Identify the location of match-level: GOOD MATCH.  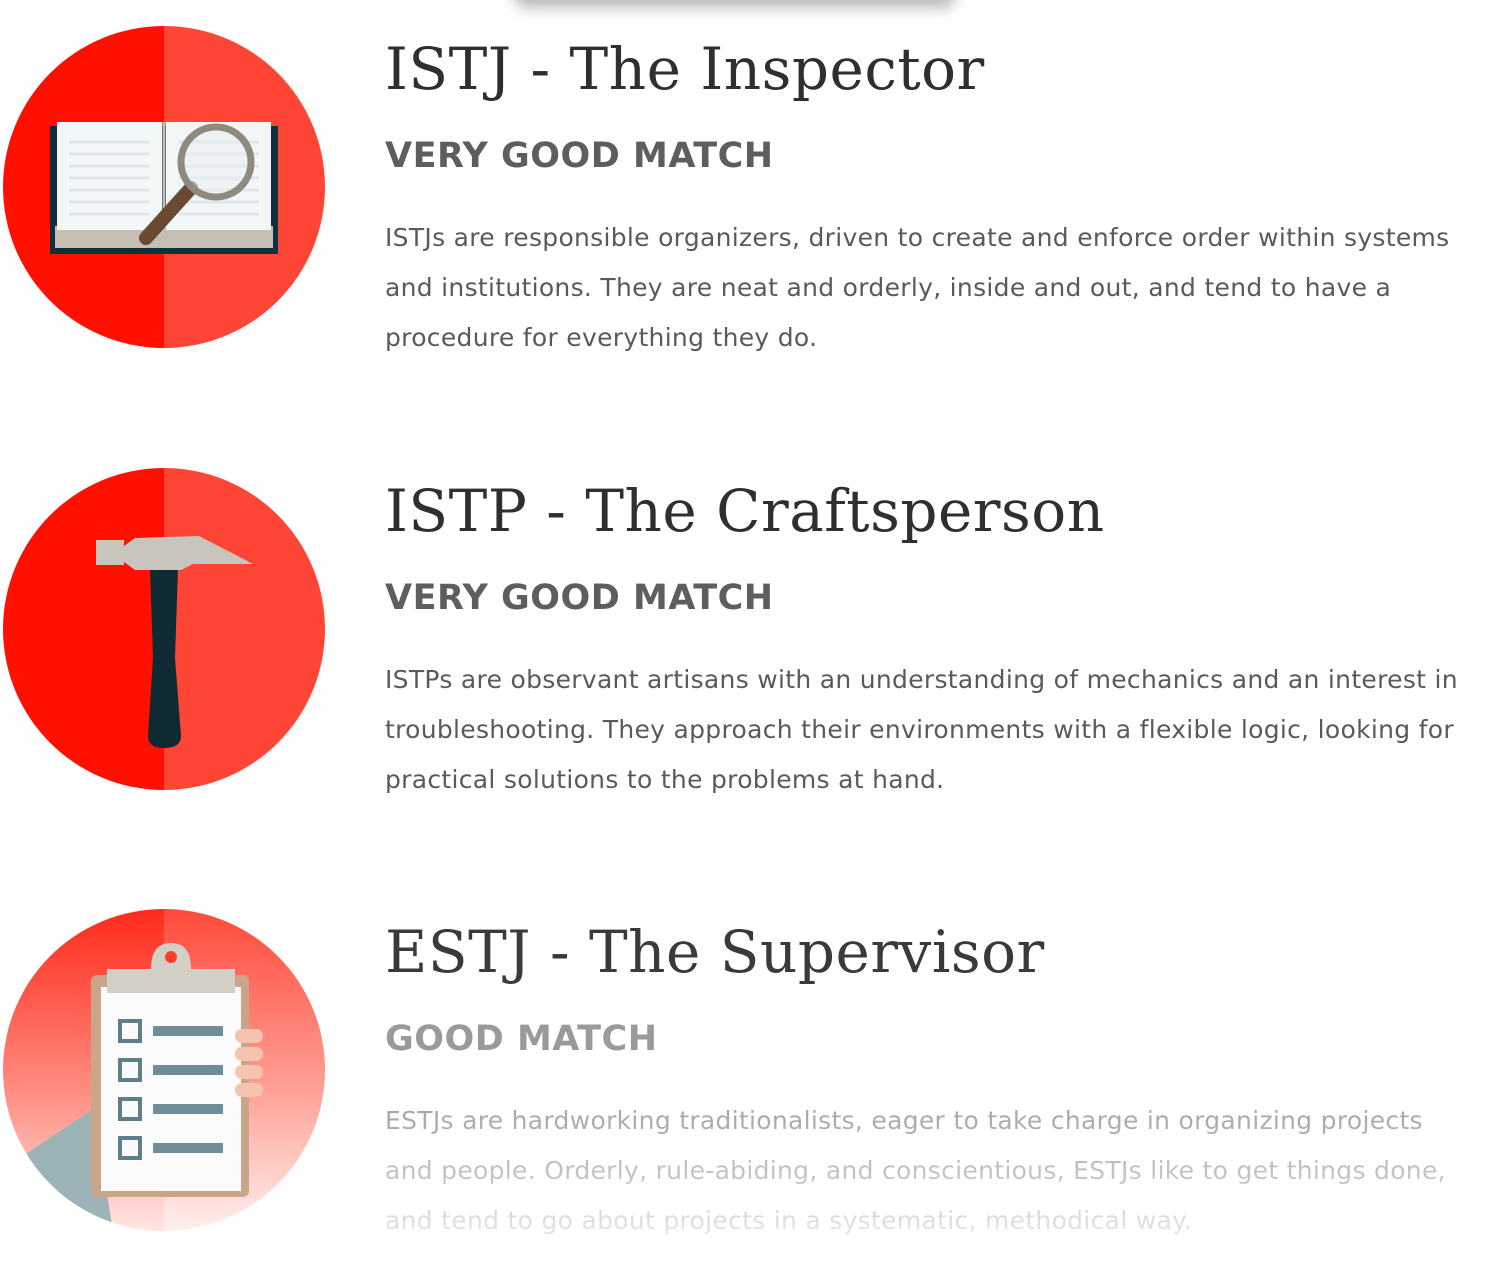
(521, 1039).